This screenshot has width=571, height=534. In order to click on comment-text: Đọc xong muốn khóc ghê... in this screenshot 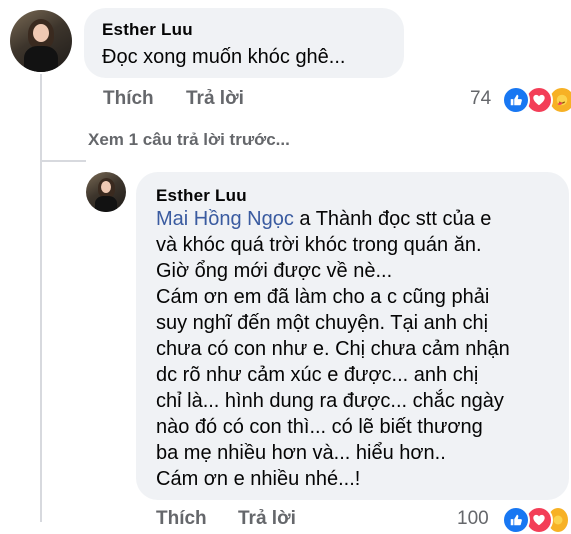, I will do `click(224, 57)`.